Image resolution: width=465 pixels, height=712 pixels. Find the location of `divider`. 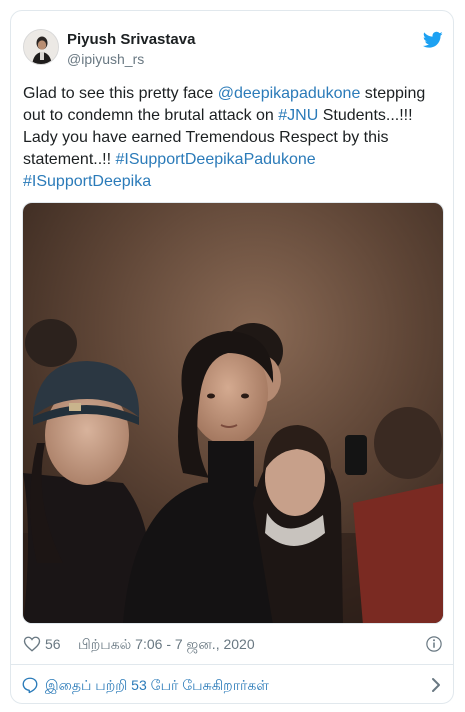

divider is located at coordinates (232, 664).